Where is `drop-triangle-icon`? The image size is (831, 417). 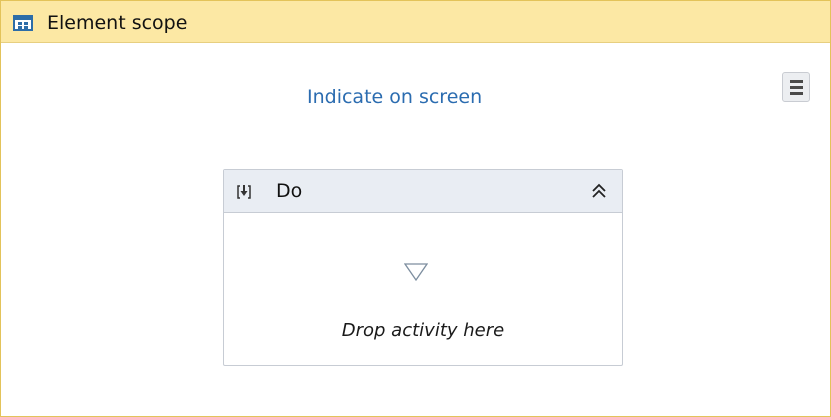
drop-triangle-icon is located at coordinates (416, 272).